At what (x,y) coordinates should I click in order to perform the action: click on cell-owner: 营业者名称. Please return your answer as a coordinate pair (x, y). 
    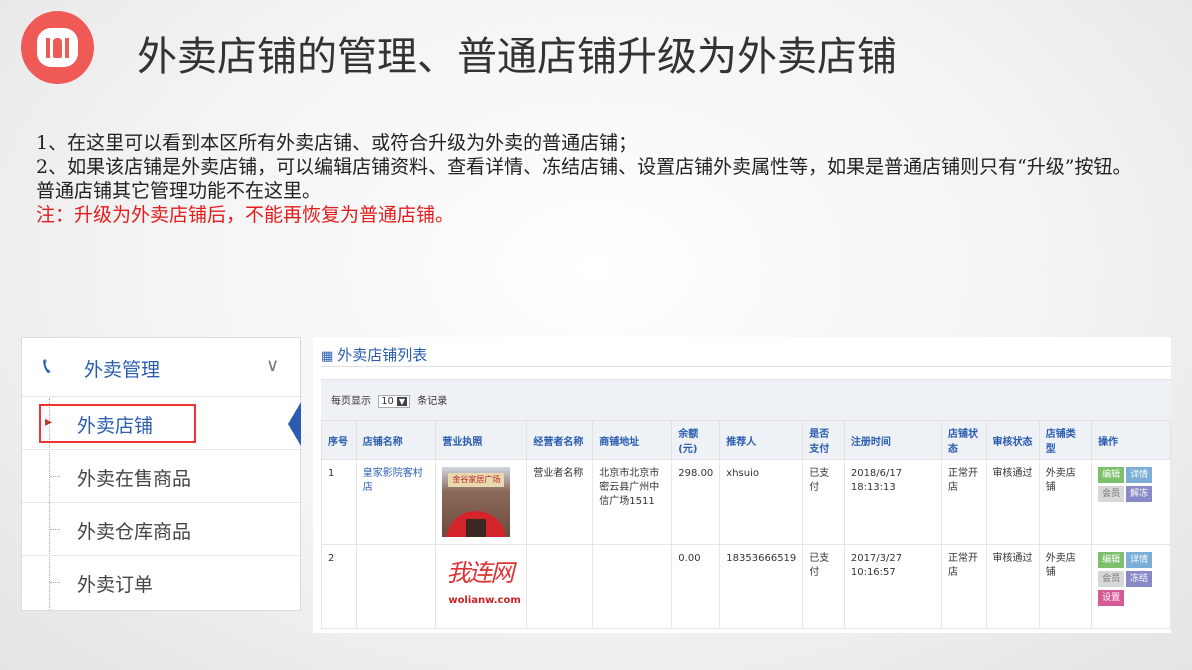
    Looking at the image, I should click on (560, 502).